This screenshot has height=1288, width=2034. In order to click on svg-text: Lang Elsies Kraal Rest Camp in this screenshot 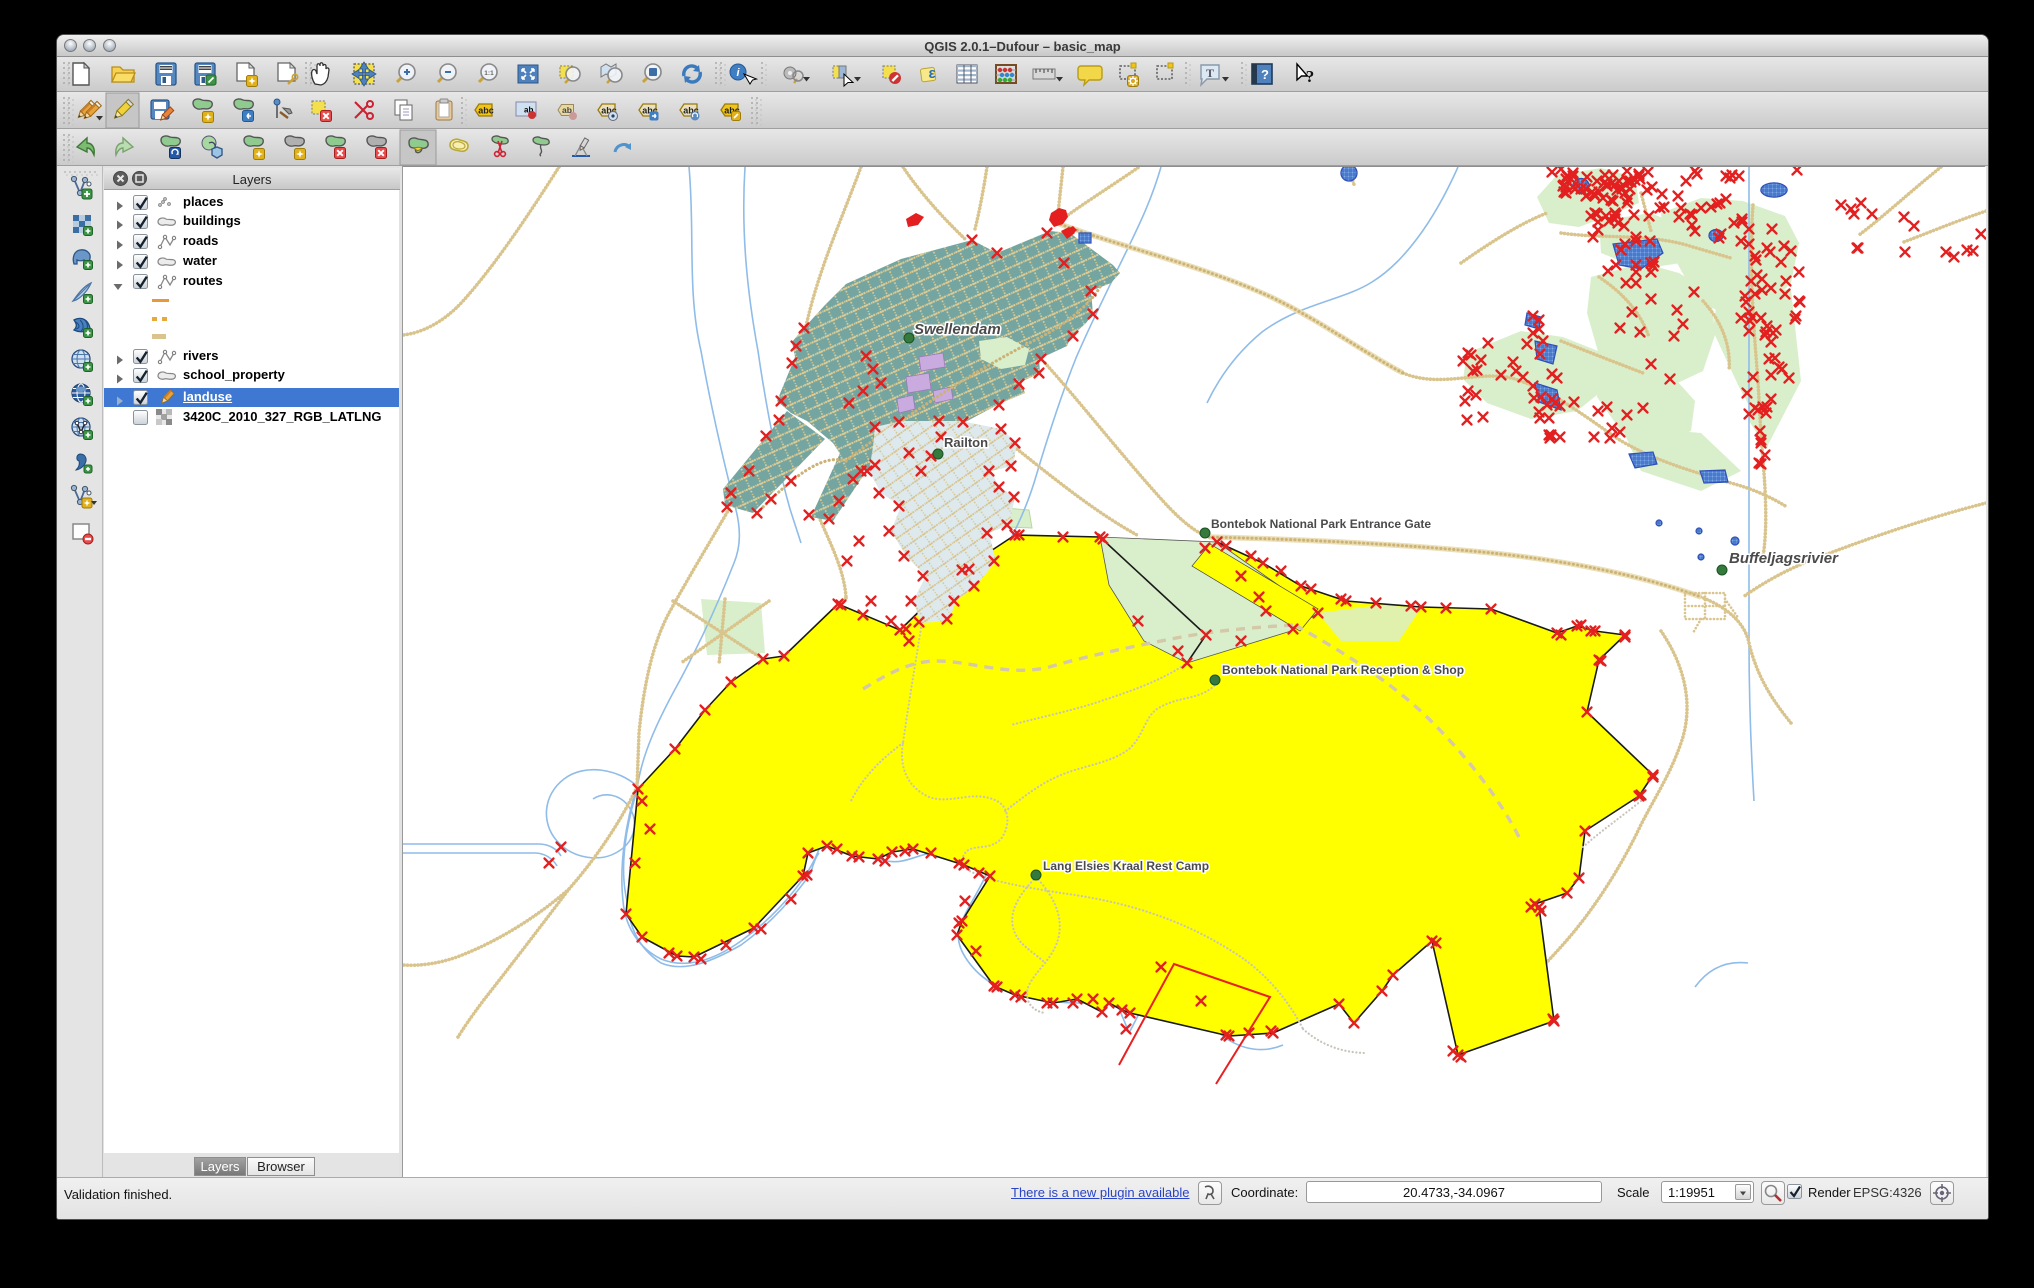, I will do `click(1126, 866)`.